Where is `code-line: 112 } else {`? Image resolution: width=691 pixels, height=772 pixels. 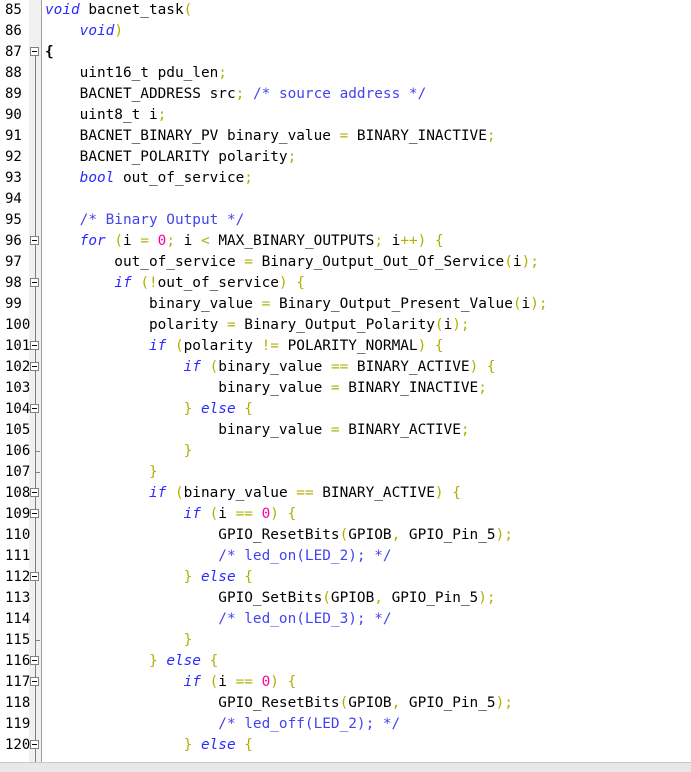
code-line: 112 } else { is located at coordinates (345, 577).